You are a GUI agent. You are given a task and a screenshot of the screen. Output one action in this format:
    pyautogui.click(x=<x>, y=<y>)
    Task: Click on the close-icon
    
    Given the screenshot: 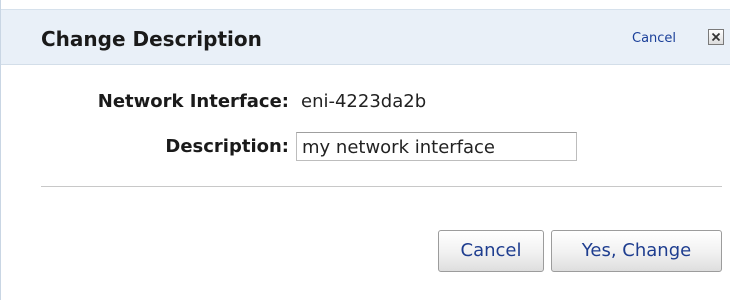 What is the action you would take?
    pyautogui.click(x=716, y=37)
    